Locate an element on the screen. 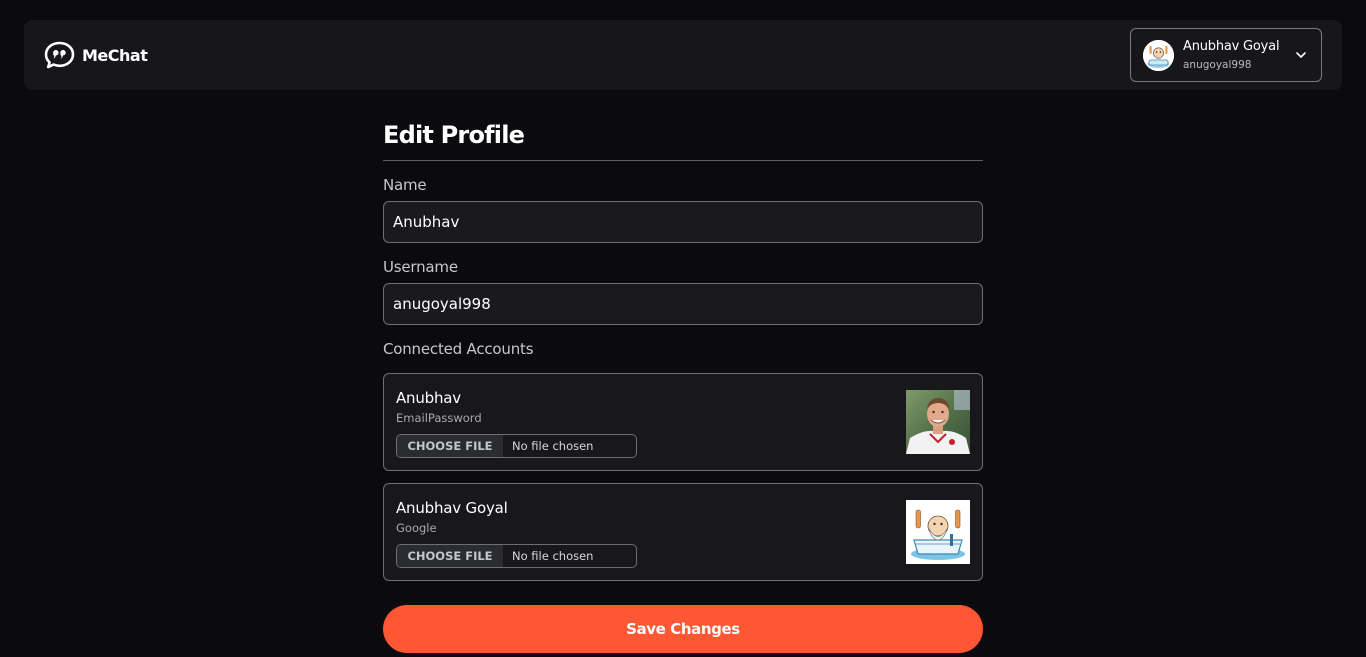  account-provider: Google is located at coordinates (416, 528).